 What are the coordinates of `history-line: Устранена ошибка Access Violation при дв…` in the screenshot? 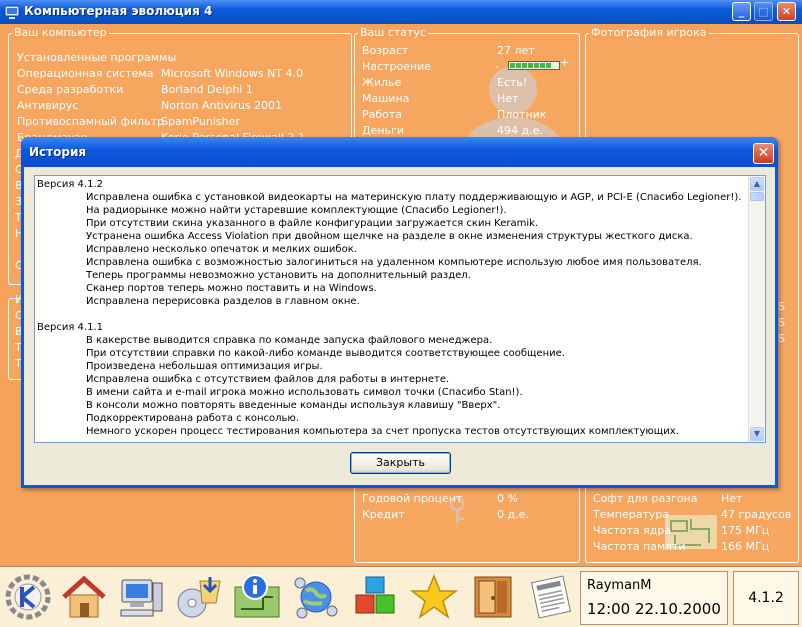 It's located at (389, 236).